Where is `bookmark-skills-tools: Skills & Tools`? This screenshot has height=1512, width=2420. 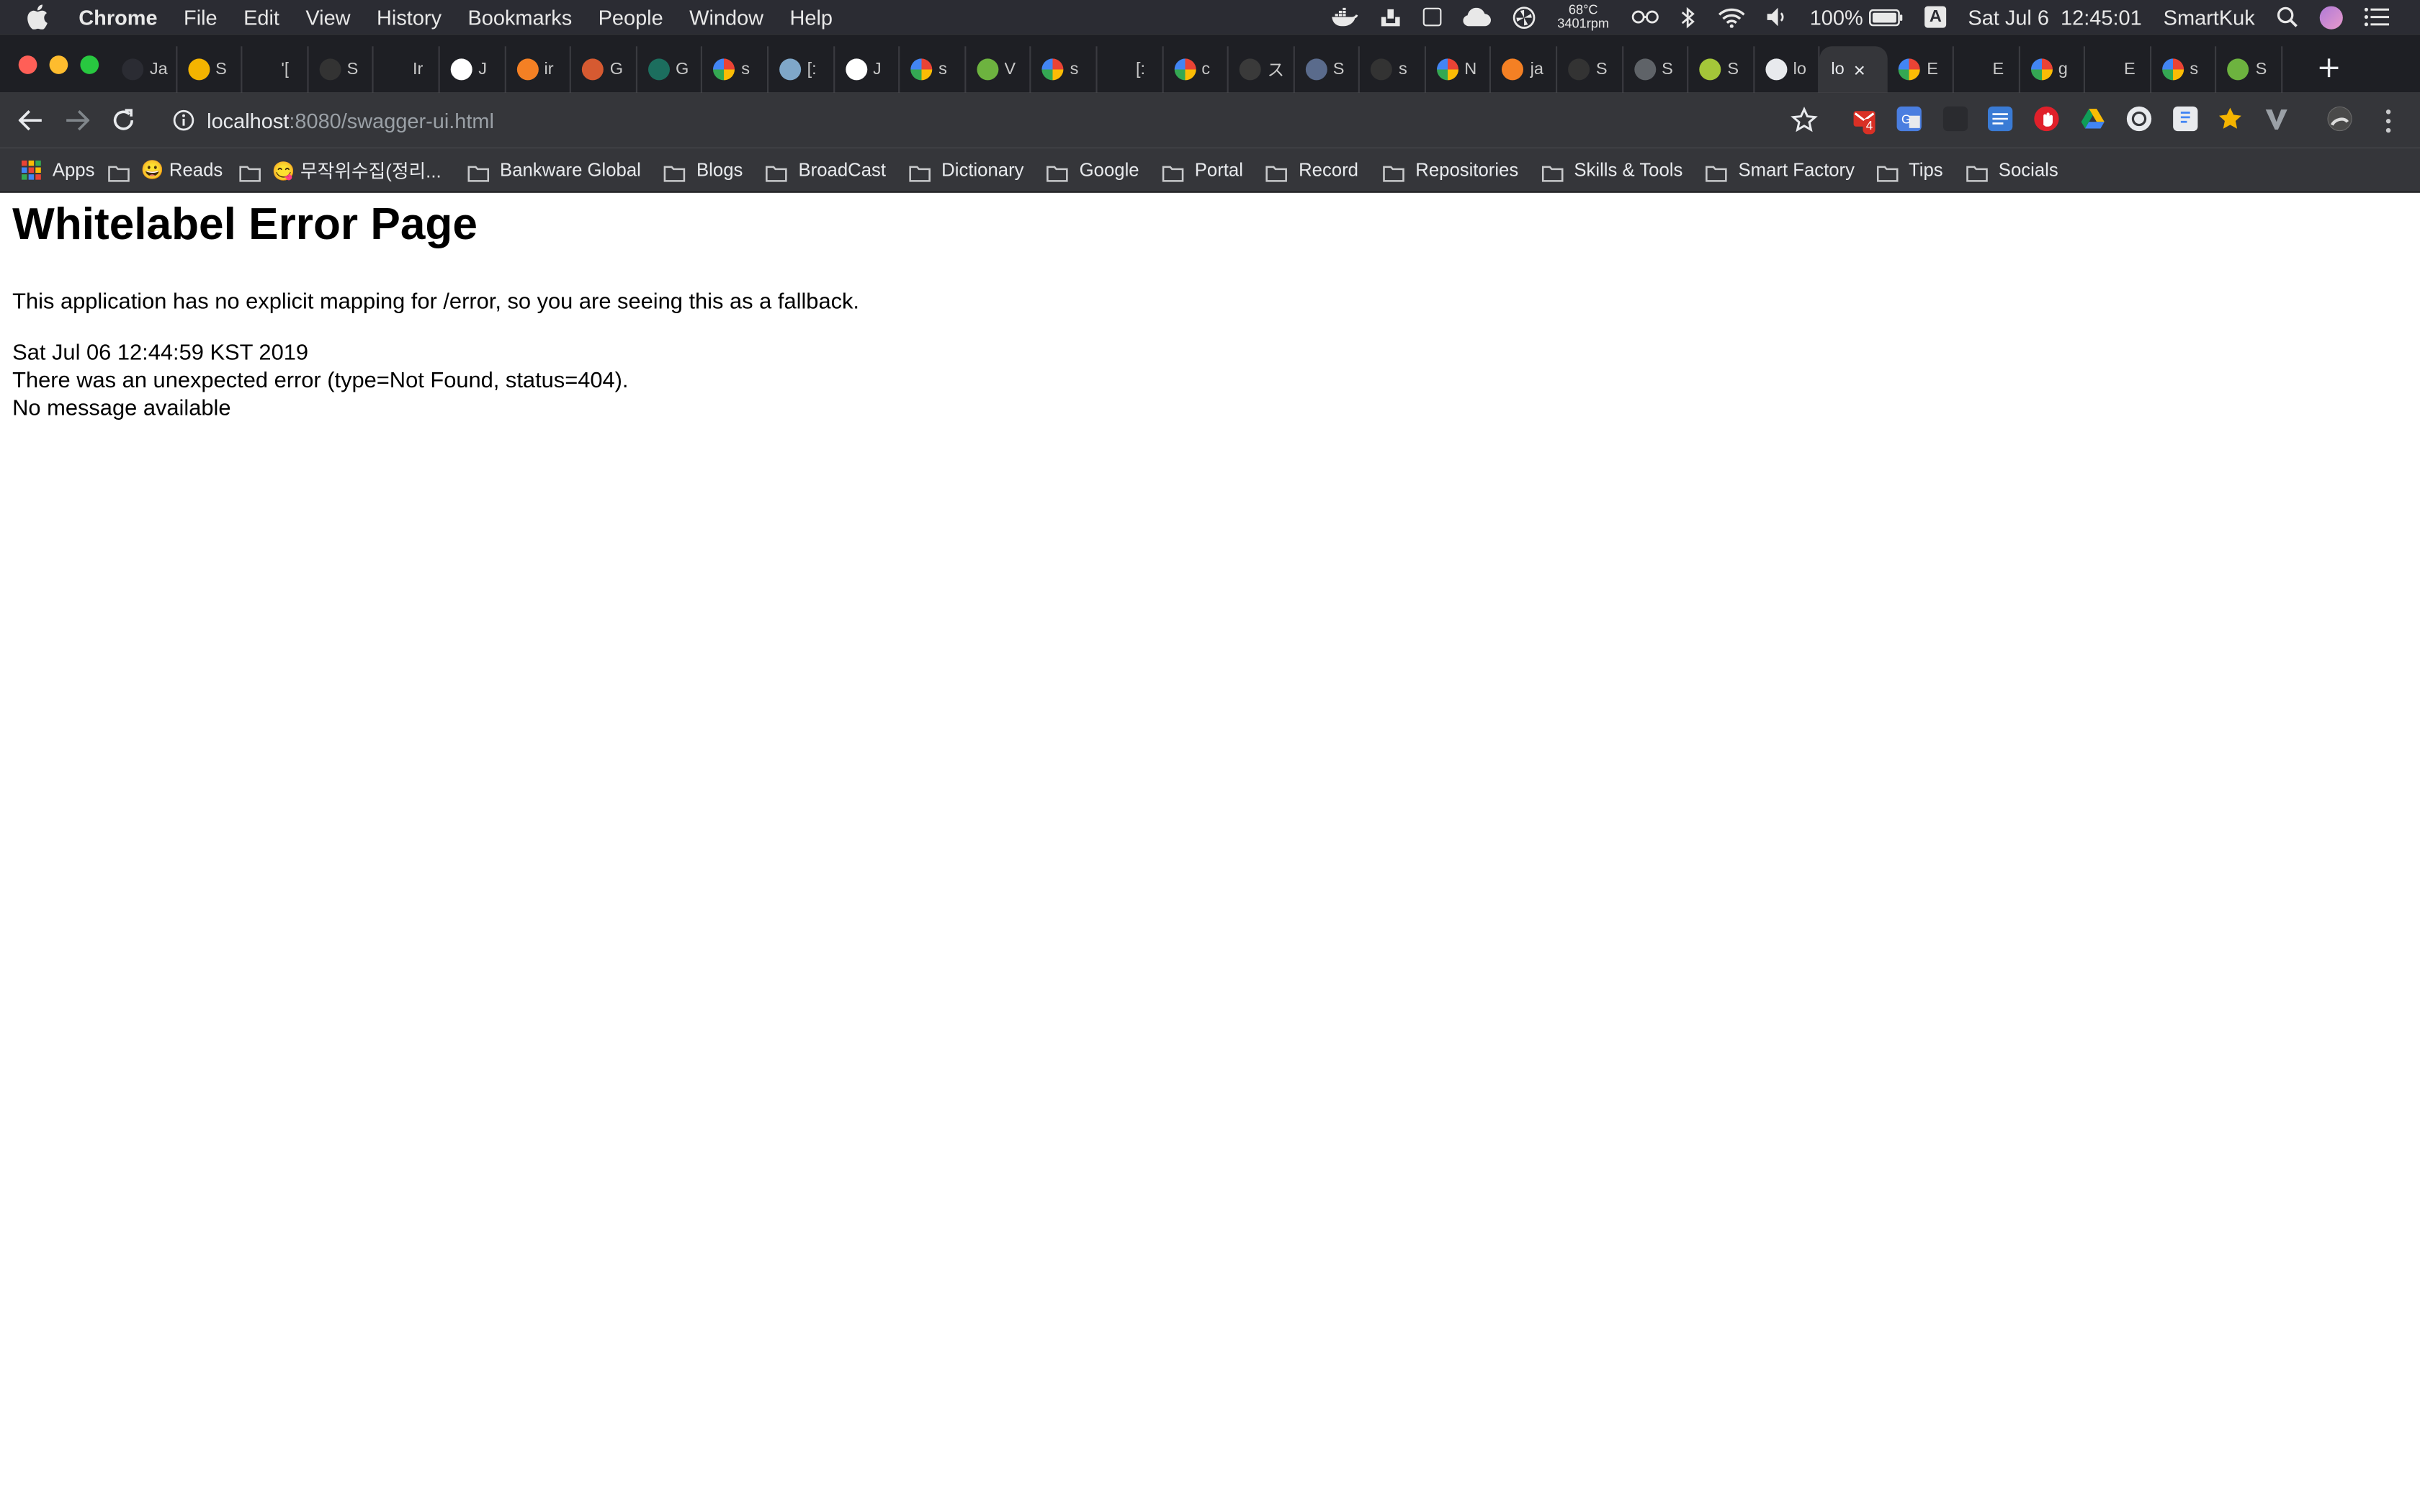
bookmark-skills-tools: Skills & Tools is located at coordinates (1611, 170).